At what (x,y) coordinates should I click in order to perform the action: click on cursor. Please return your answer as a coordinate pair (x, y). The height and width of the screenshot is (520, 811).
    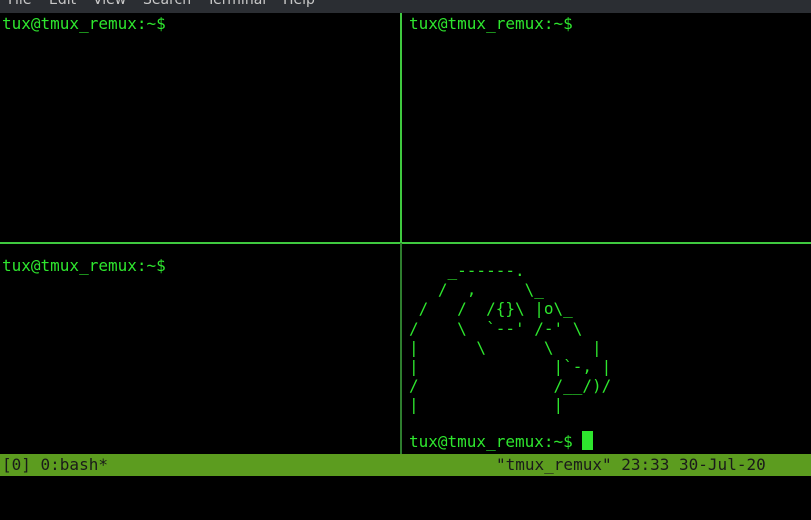
    Looking at the image, I should click on (588, 440).